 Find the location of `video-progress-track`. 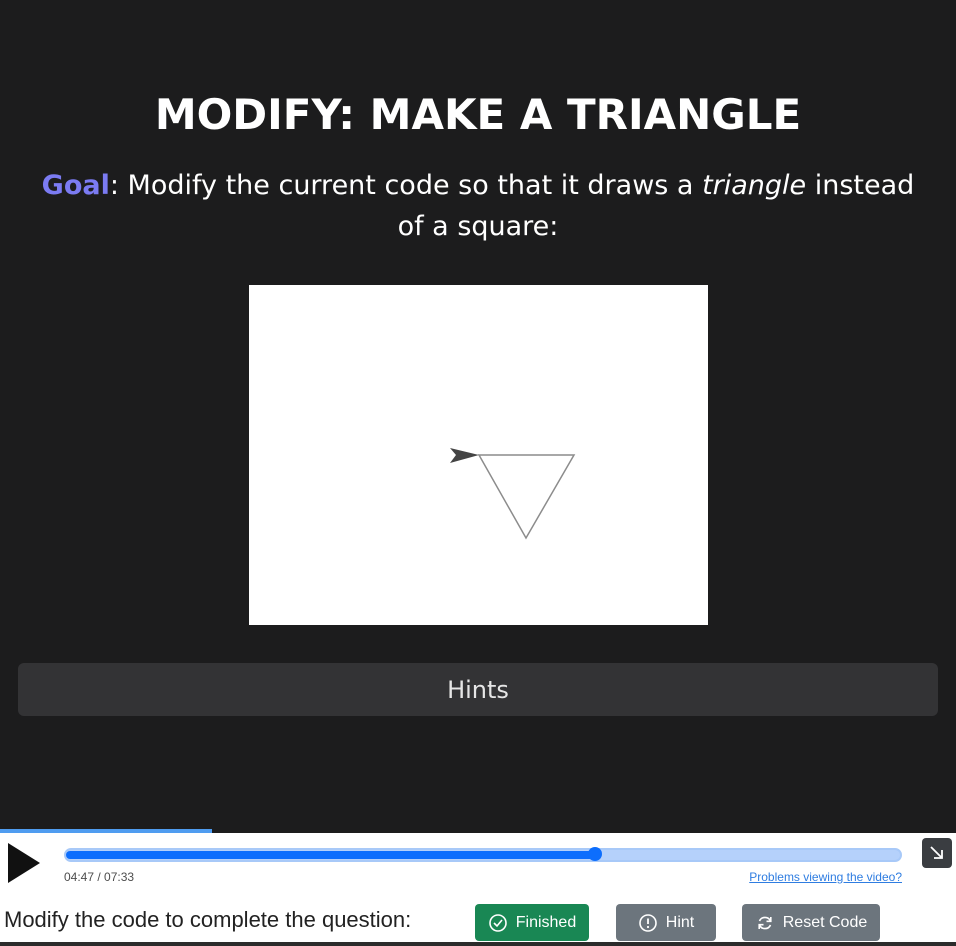

video-progress-track is located at coordinates (483, 854).